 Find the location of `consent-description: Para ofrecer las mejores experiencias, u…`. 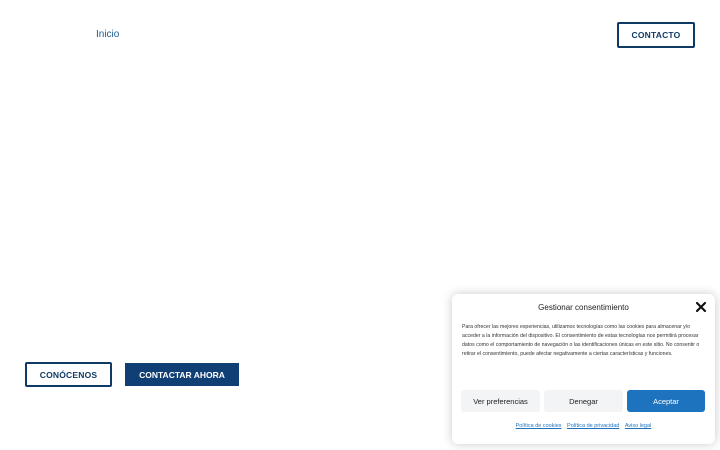

consent-description: Para ofrecer las mejores experiencias, u… is located at coordinates (581, 340).